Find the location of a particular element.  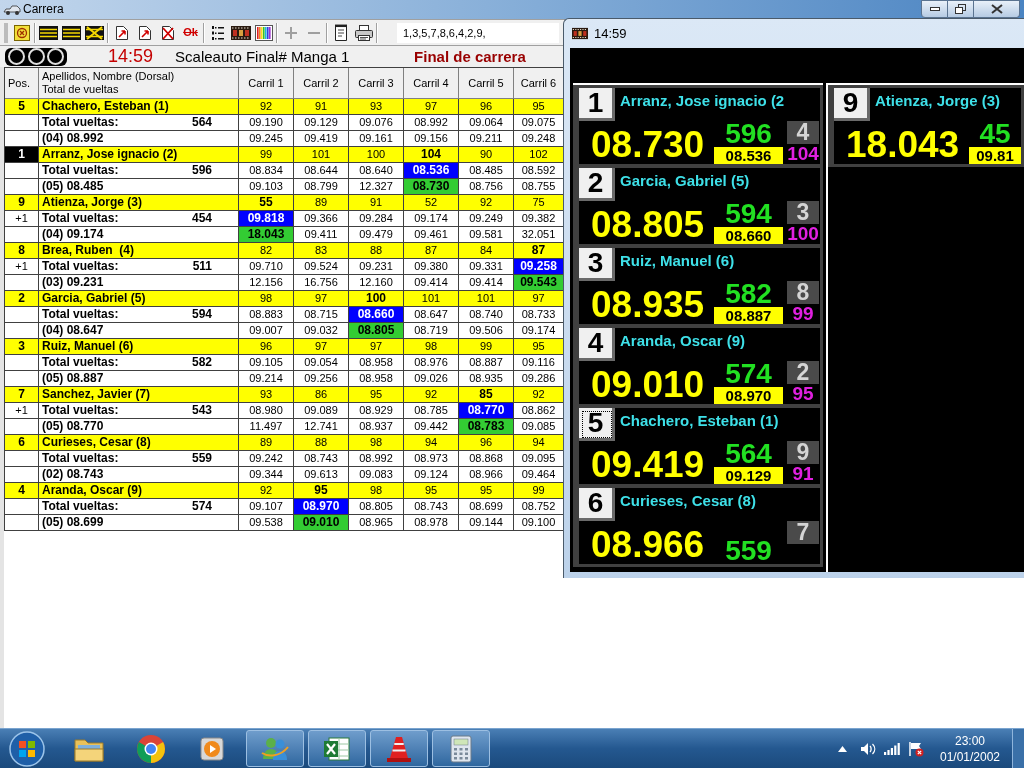

plus-icon is located at coordinates (290, 32).